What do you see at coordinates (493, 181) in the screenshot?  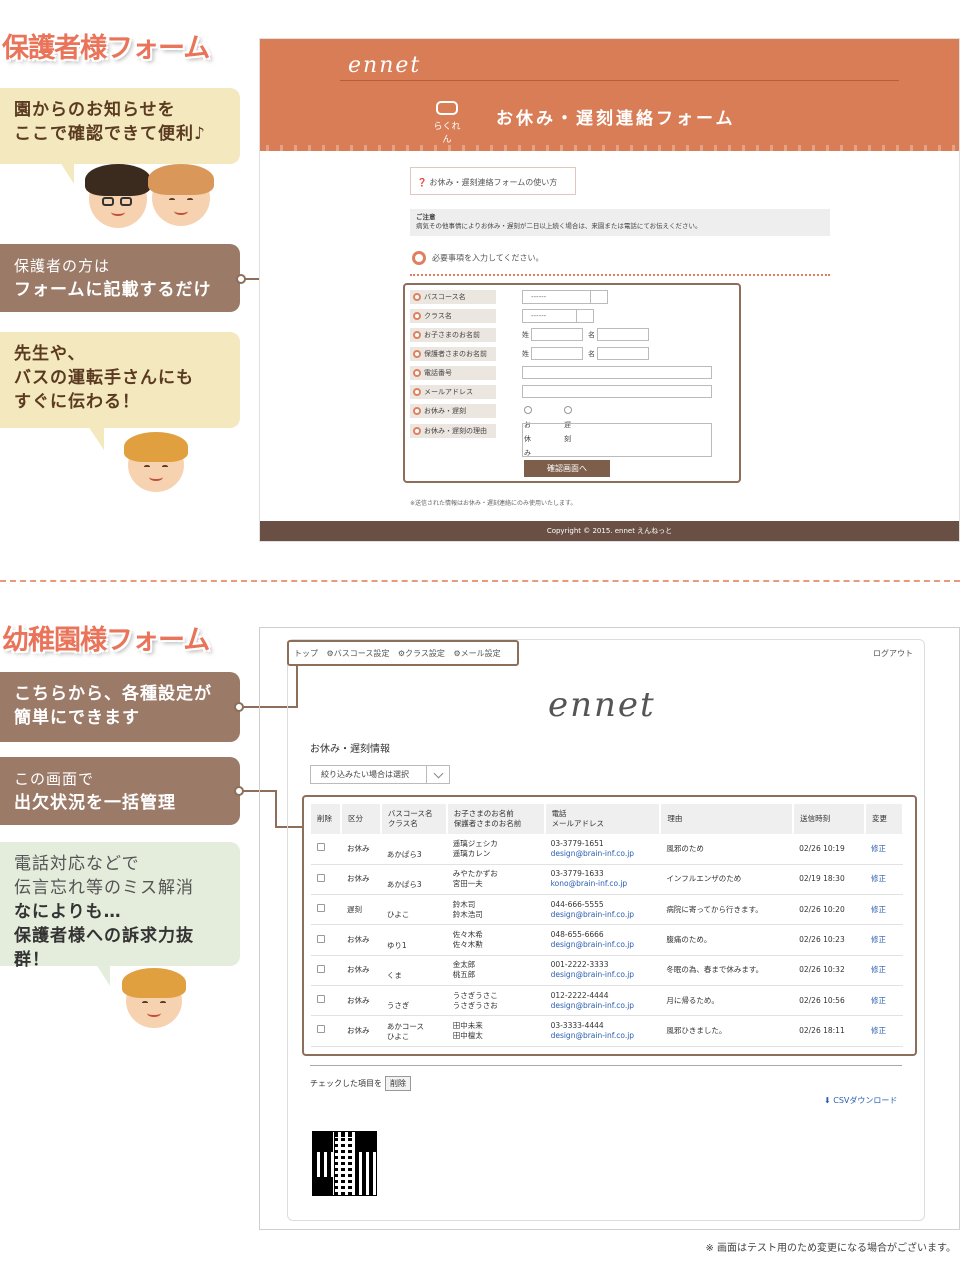 I see `howto-link: ❓ お休み・遅刻連絡フォームの使い方` at bounding box center [493, 181].